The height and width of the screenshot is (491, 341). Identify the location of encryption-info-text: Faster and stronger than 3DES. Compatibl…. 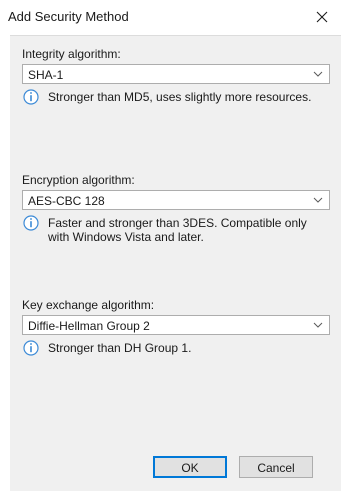
(177, 230).